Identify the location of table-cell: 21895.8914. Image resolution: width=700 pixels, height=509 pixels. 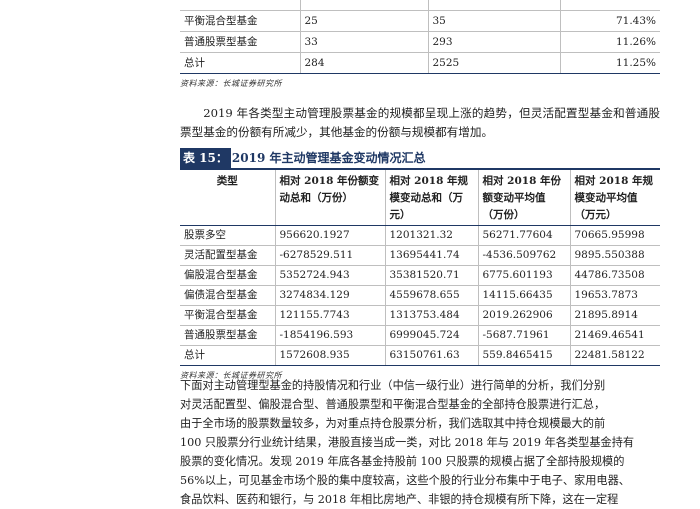
(615, 315).